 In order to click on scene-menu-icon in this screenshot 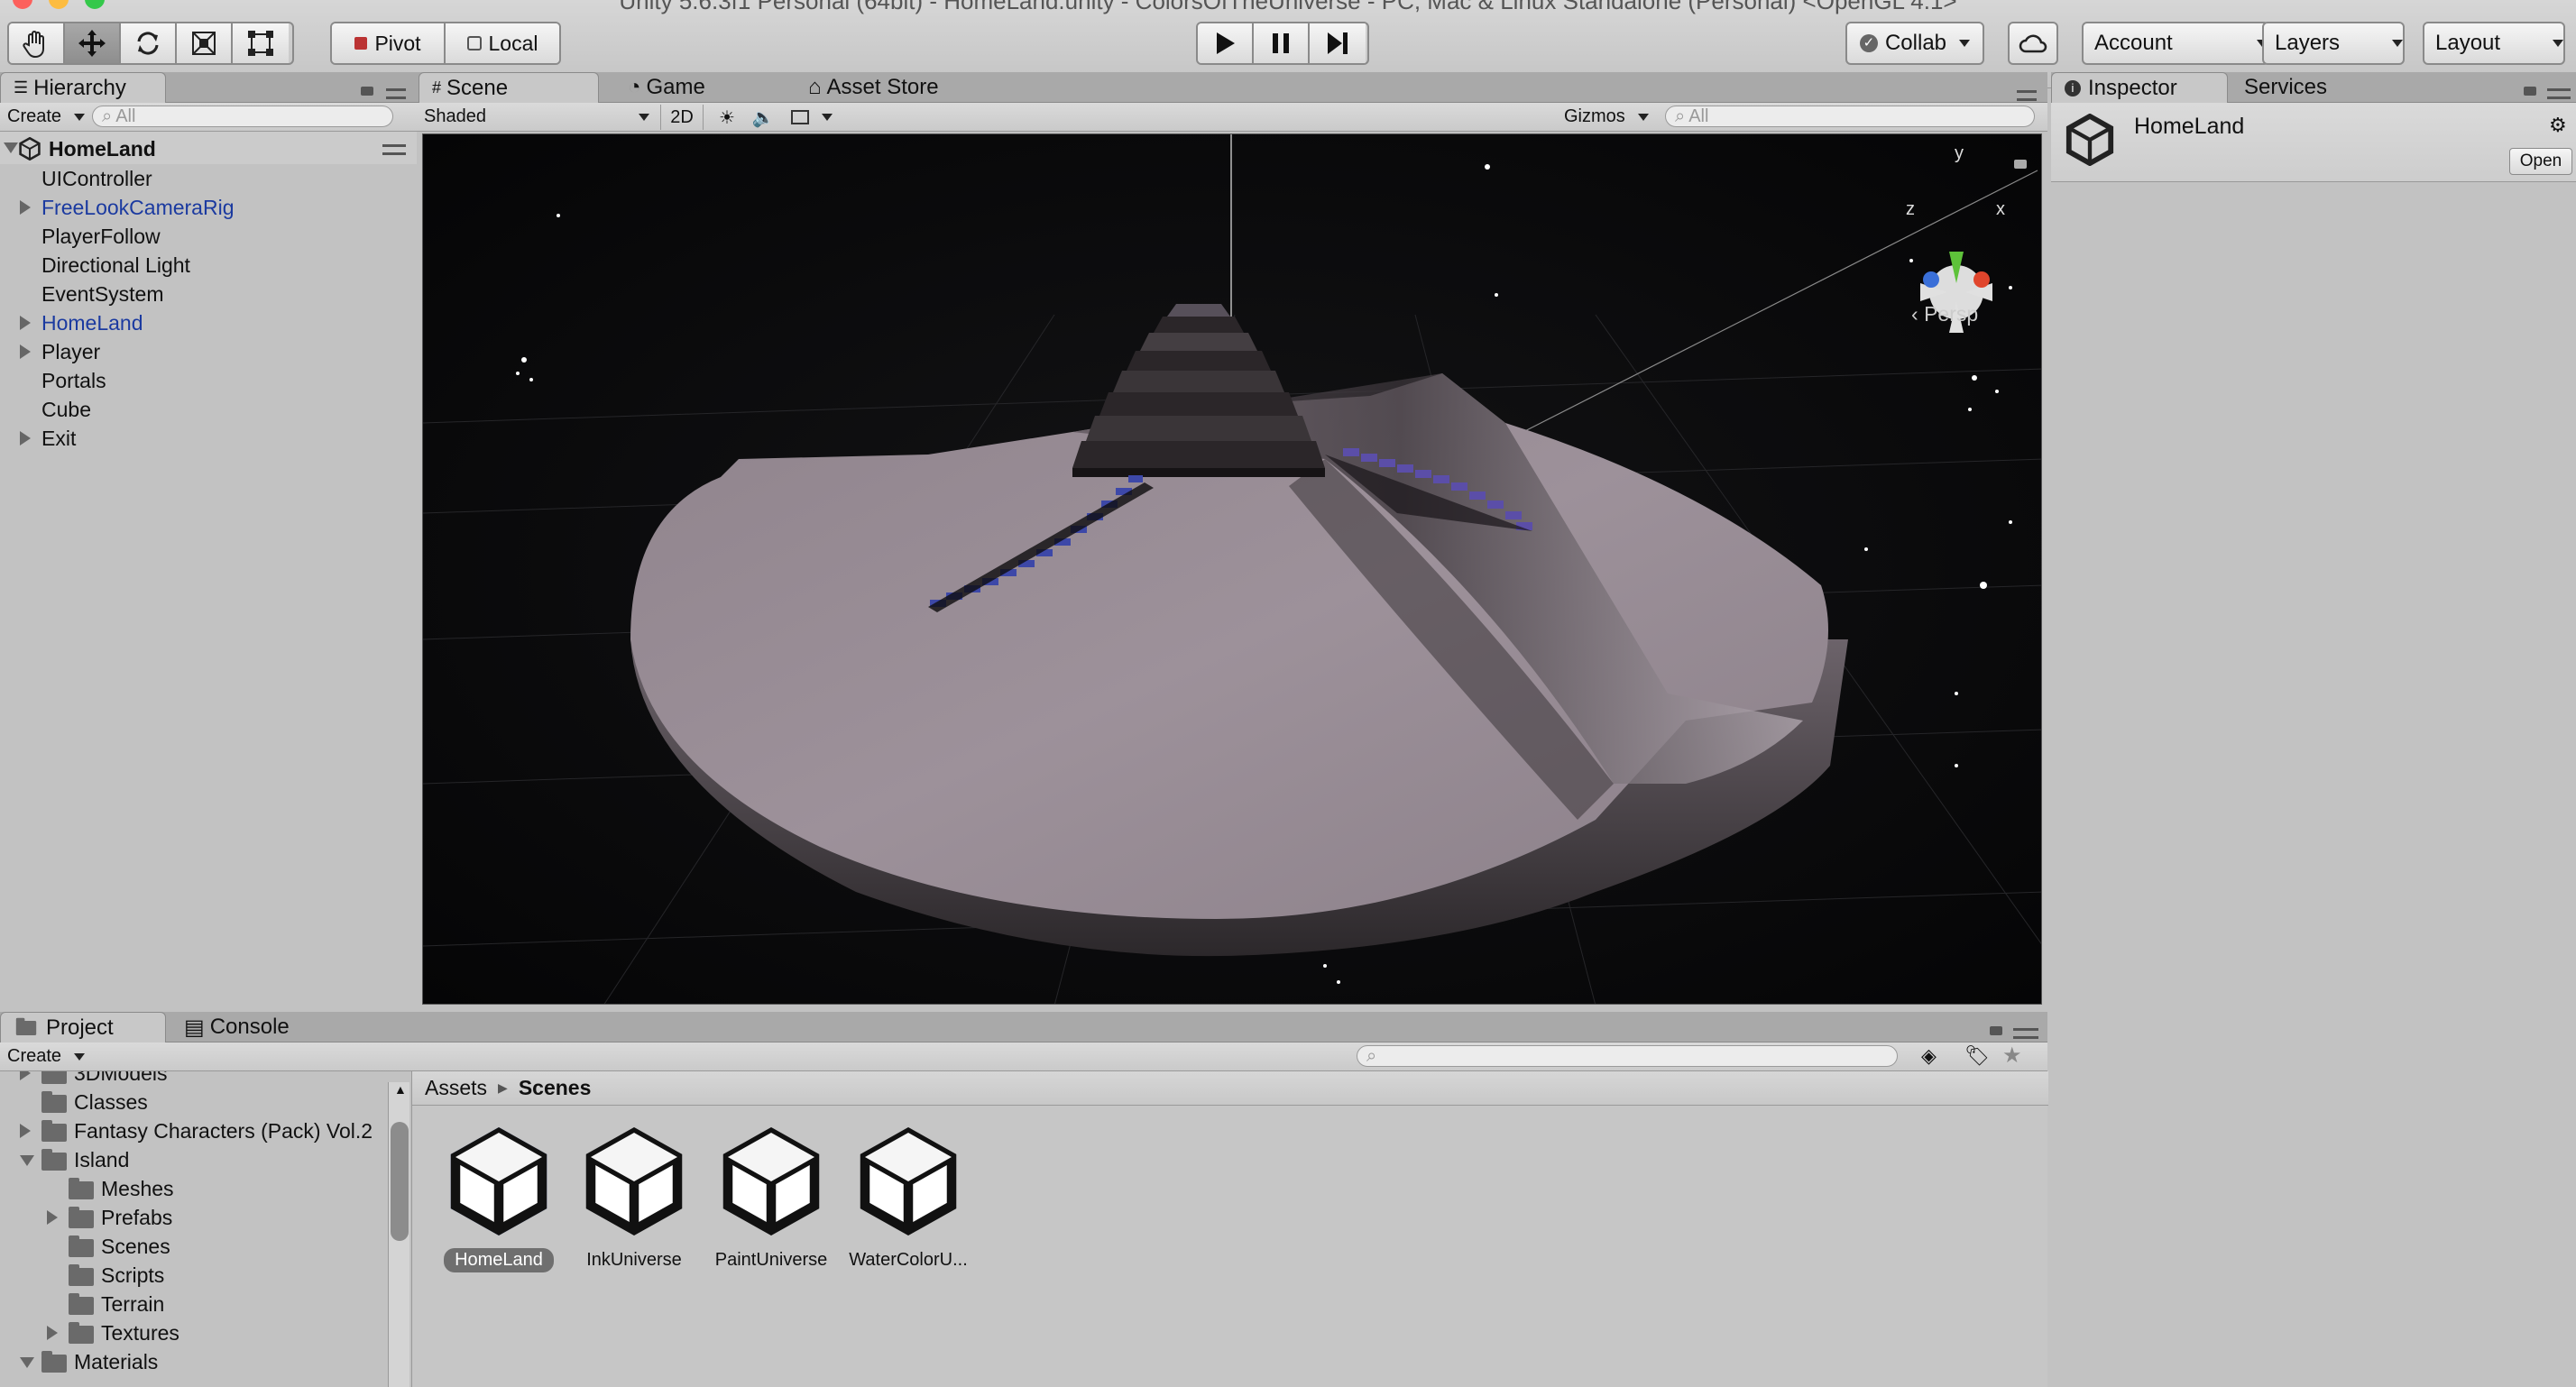, I will do `click(394, 149)`.